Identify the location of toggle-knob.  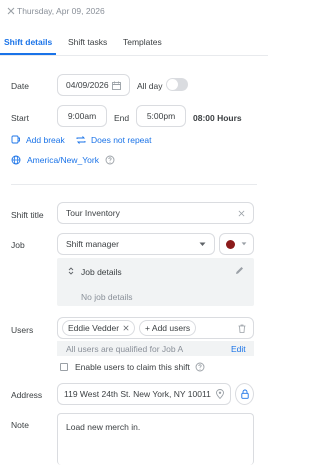
(172, 84).